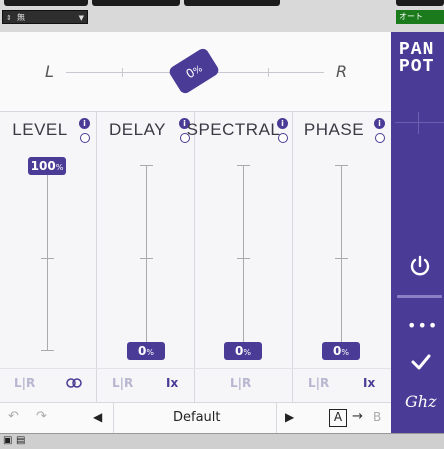 This screenshot has width=444, height=449. What do you see at coordinates (289, 417) in the screenshot?
I see `next-preset-button: ▶` at bounding box center [289, 417].